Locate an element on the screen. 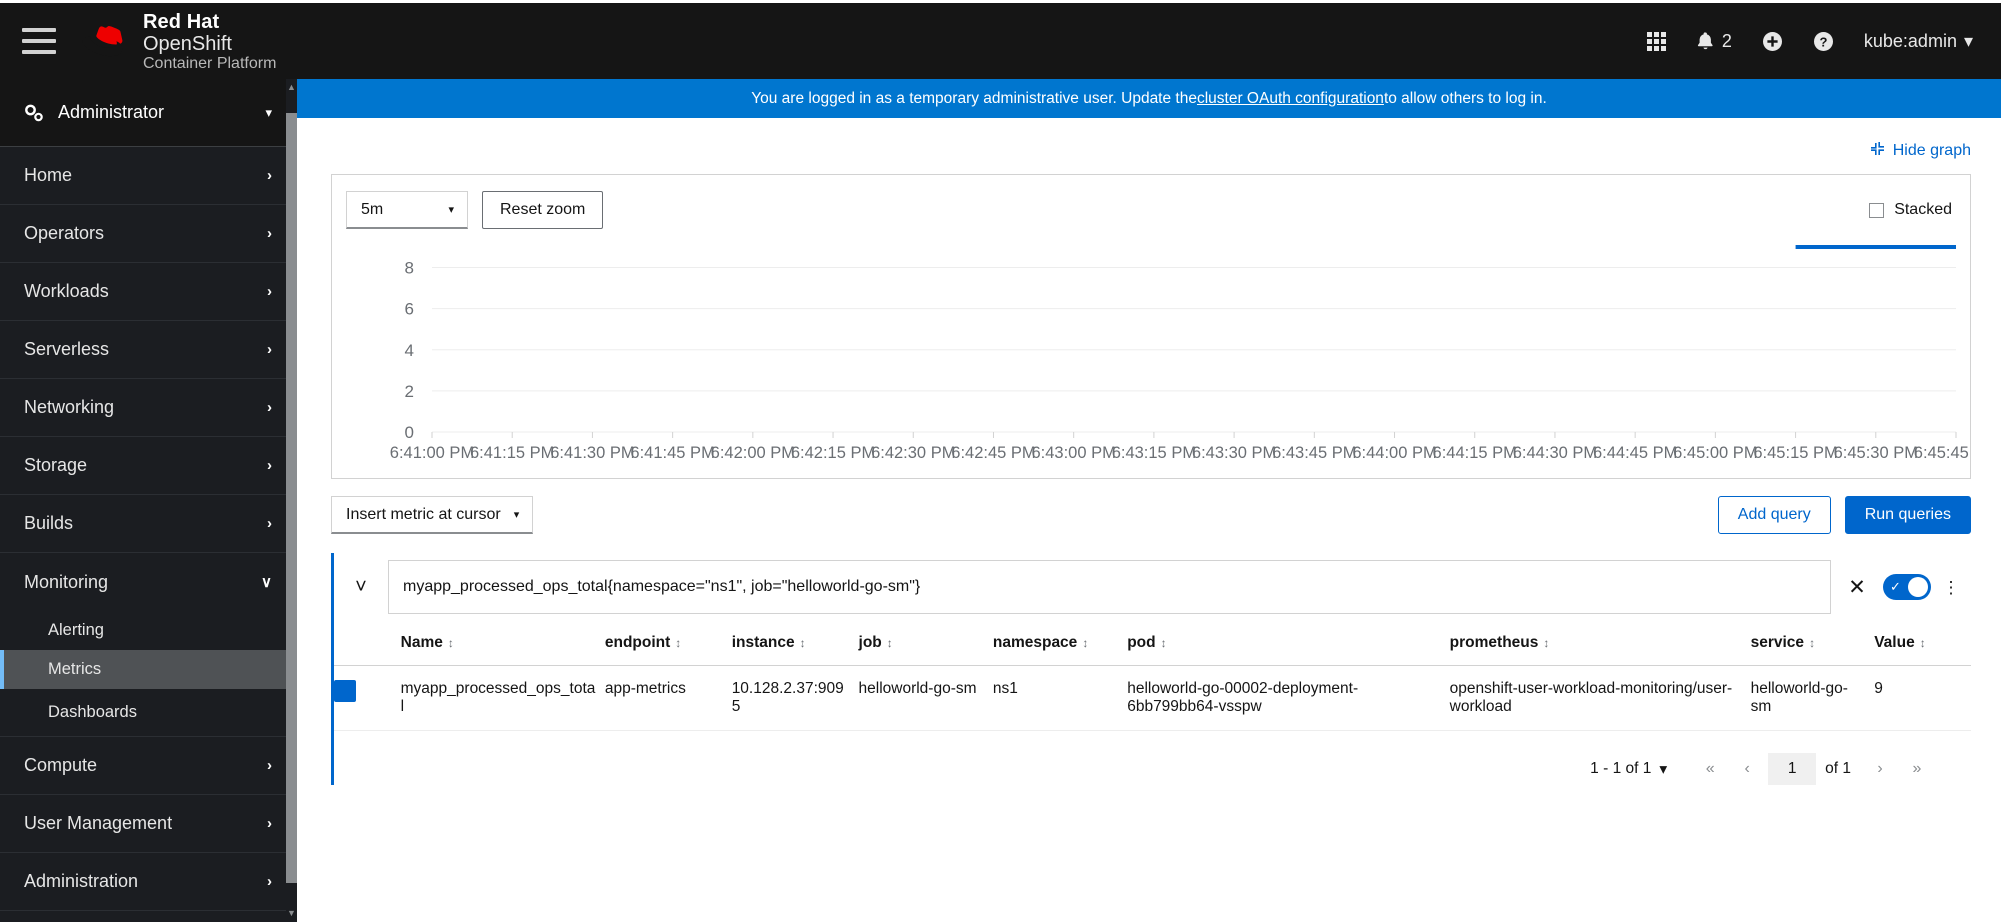 The width and height of the screenshot is (2001, 922). sidebar-item-label: User Management is located at coordinates (98, 823).